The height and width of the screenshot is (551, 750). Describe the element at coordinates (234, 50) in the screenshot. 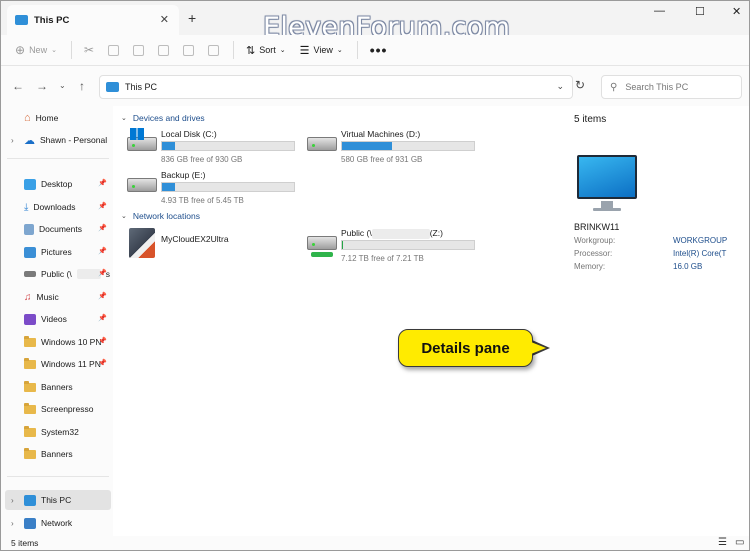

I see `toolbar-divider` at that location.